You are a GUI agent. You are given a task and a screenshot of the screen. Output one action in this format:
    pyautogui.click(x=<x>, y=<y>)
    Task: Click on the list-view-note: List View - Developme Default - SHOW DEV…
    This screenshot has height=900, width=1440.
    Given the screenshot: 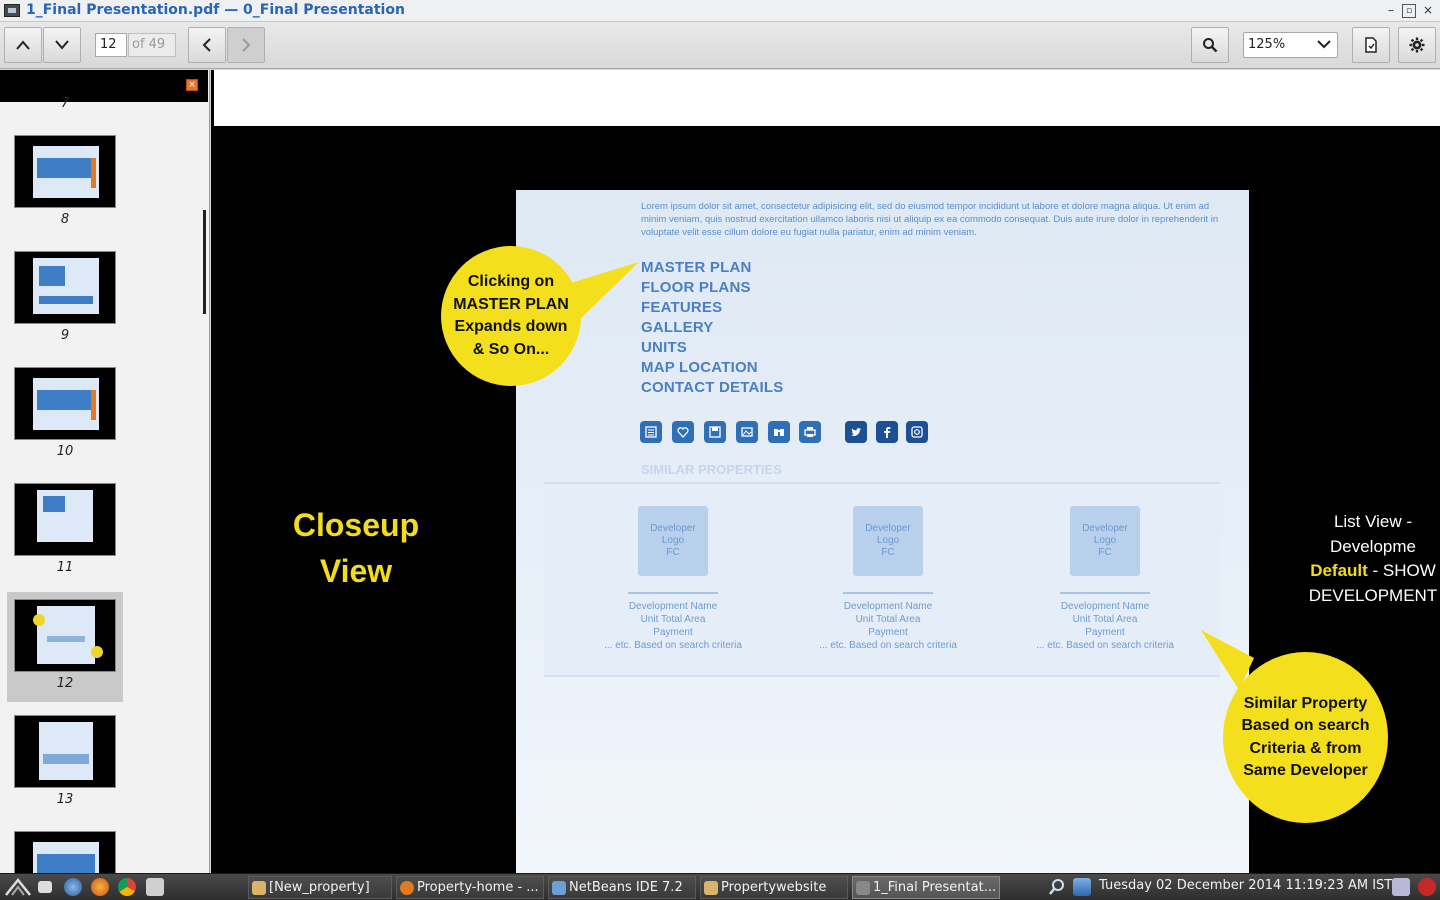 What is the action you would take?
    pyautogui.click(x=1373, y=558)
    